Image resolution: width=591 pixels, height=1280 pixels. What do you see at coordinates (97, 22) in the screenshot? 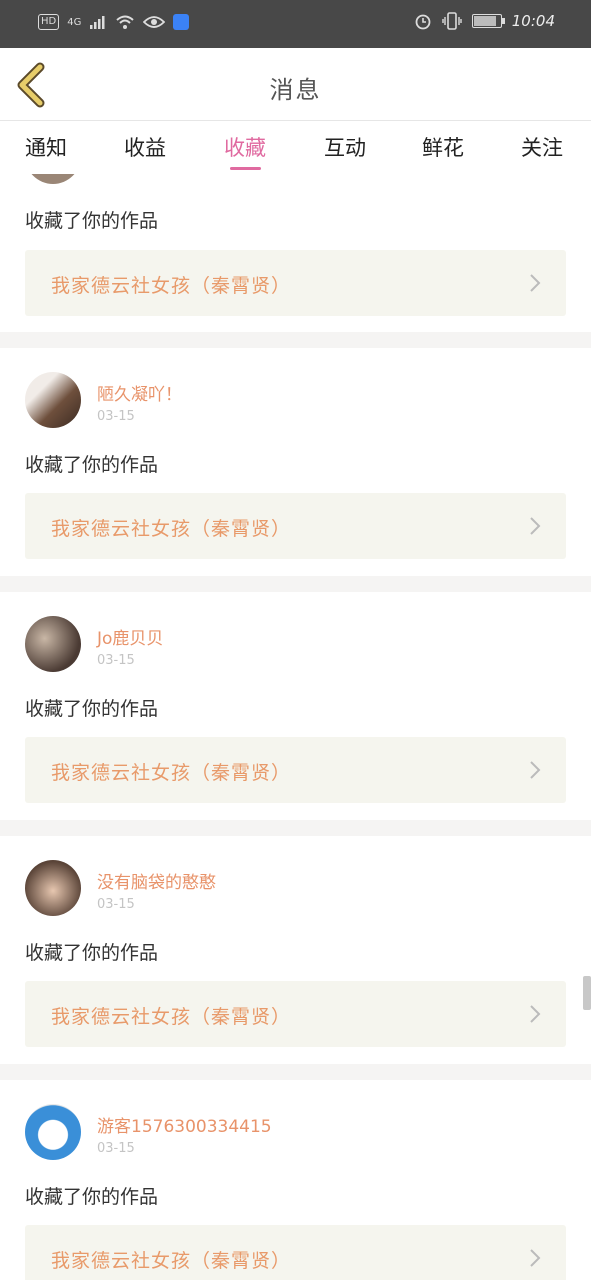
I see `signal-icon` at bounding box center [97, 22].